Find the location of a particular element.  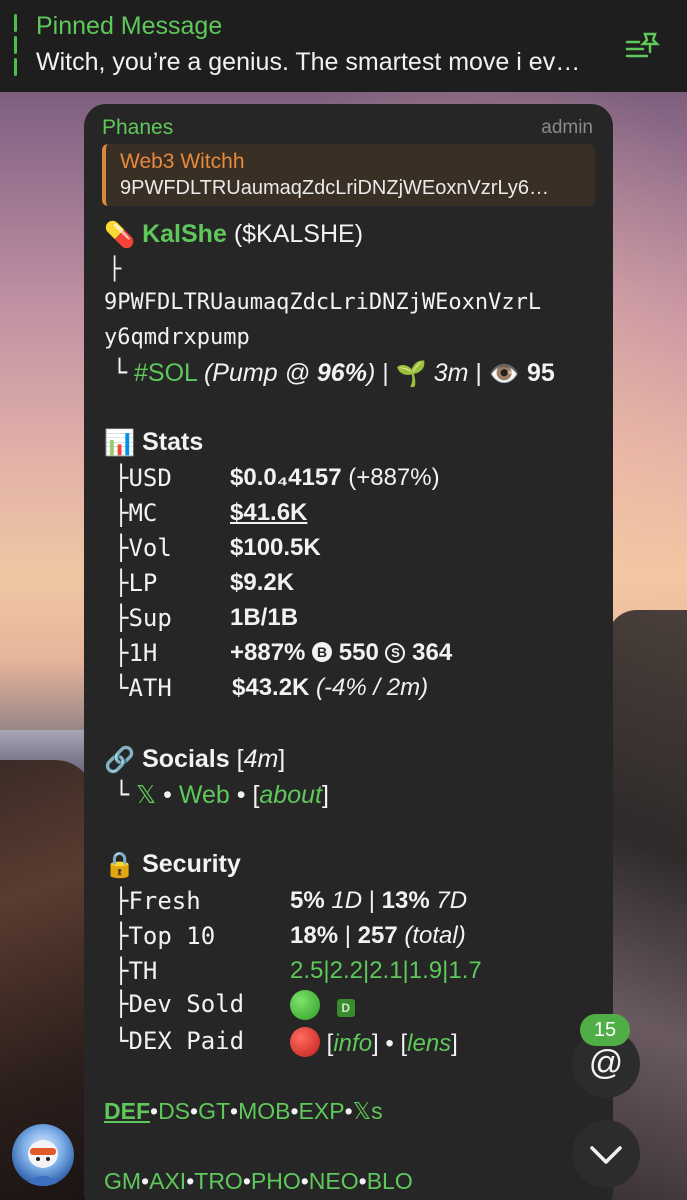

stat-row-mc: ├MC $41.6K is located at coordinates (210, 513).